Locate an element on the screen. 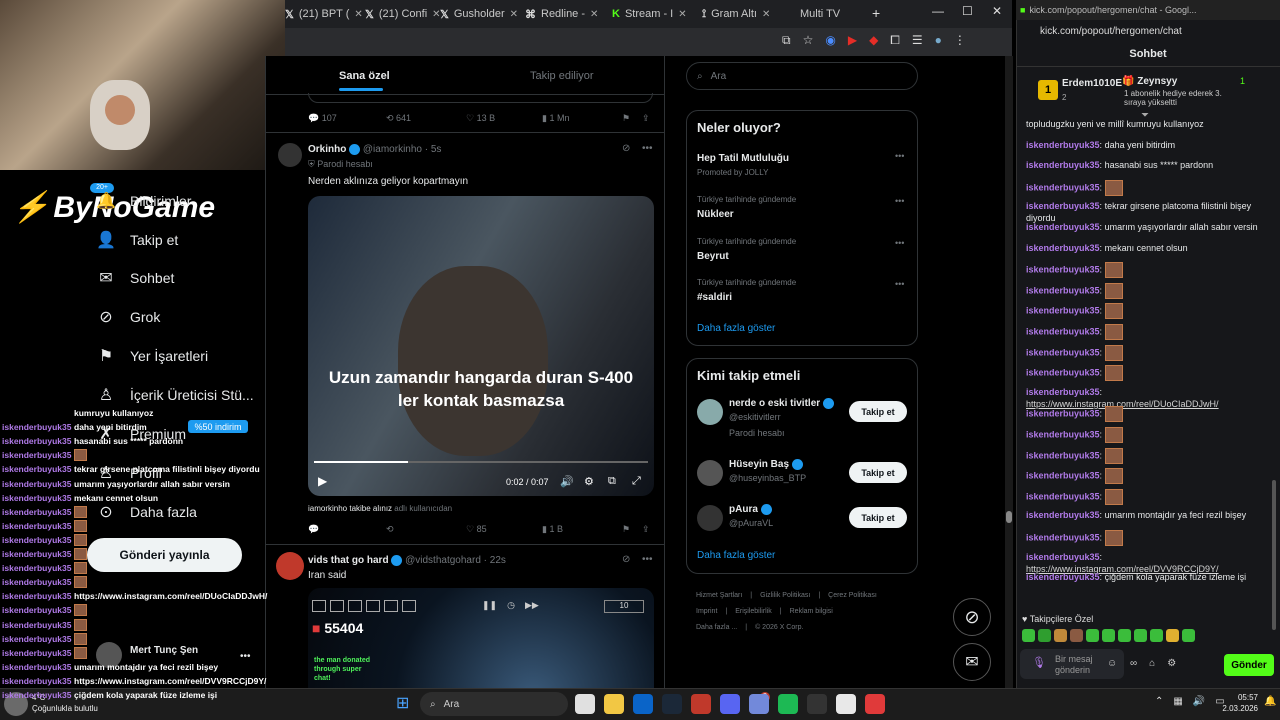 This screenshot has width=1280, height=720. browser-tab: ⟟ Gram Altı ✕ is located at coordinates (741, 14).